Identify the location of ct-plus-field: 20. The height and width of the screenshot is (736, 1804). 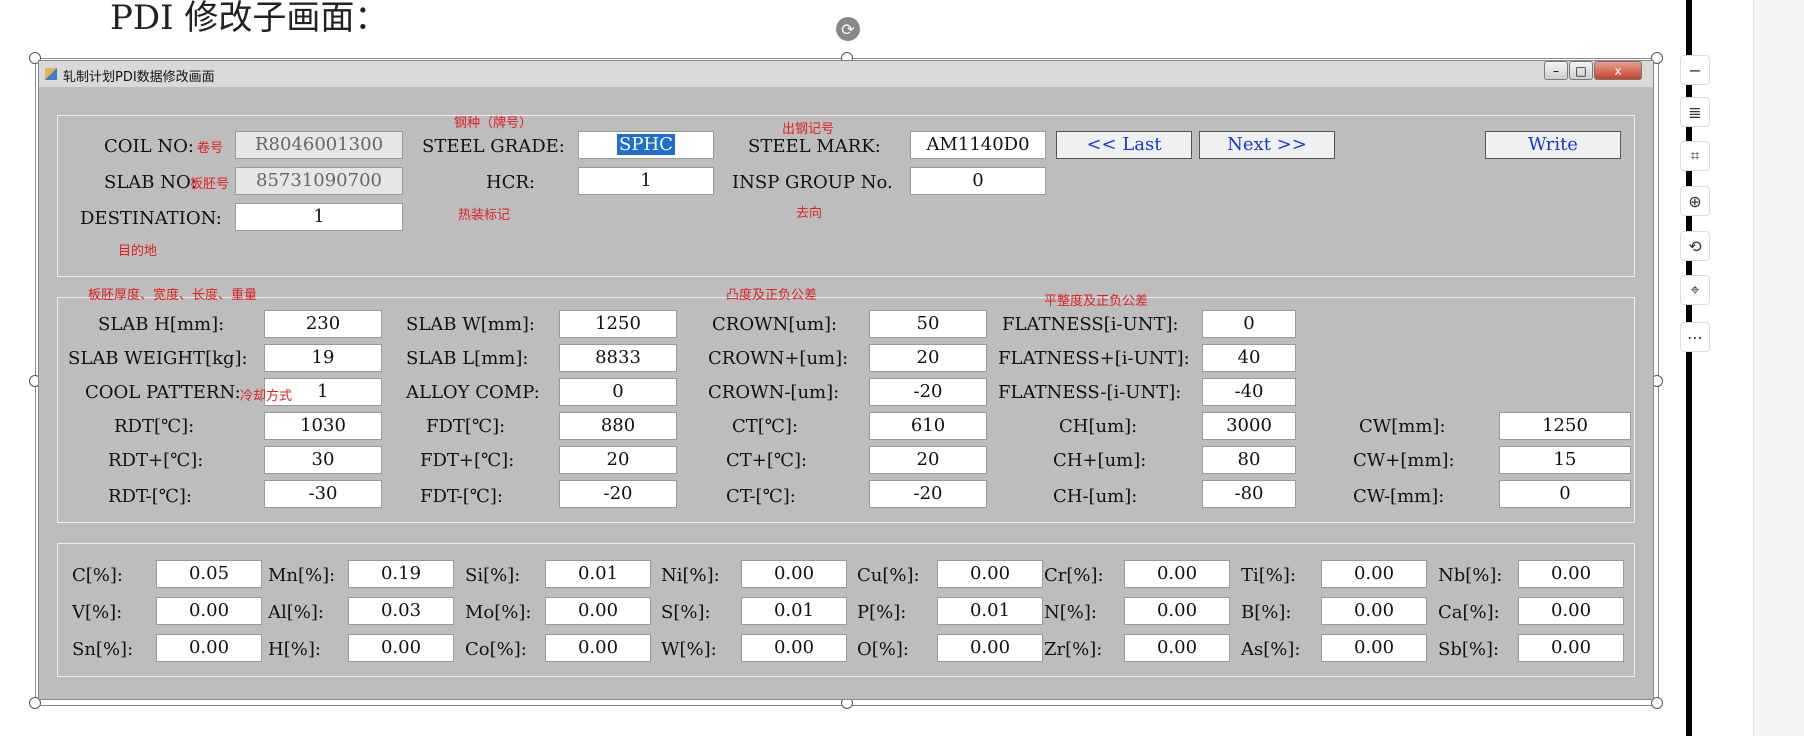
(928, 460).